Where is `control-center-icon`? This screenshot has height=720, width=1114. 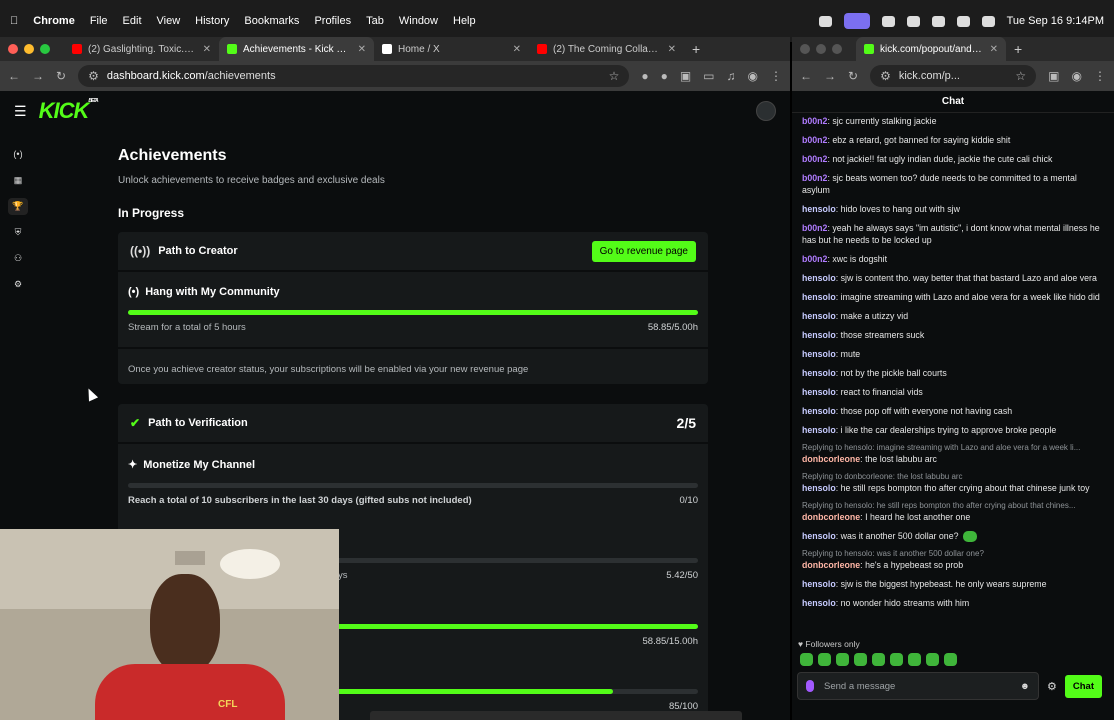
control-center-icon is located at coordinates (988, 21).